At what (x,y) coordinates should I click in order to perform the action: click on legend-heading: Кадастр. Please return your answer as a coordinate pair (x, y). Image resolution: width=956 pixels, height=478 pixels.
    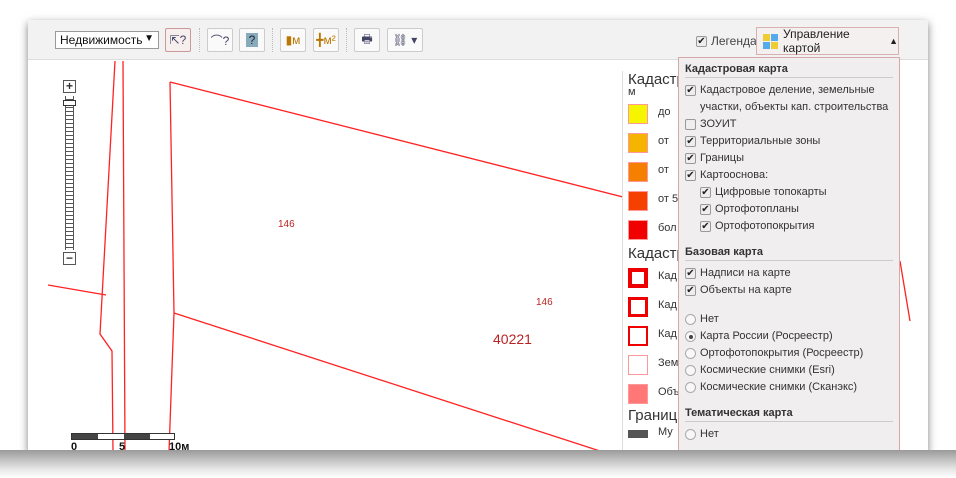
    Looking at the image, I should click on (656, 79).